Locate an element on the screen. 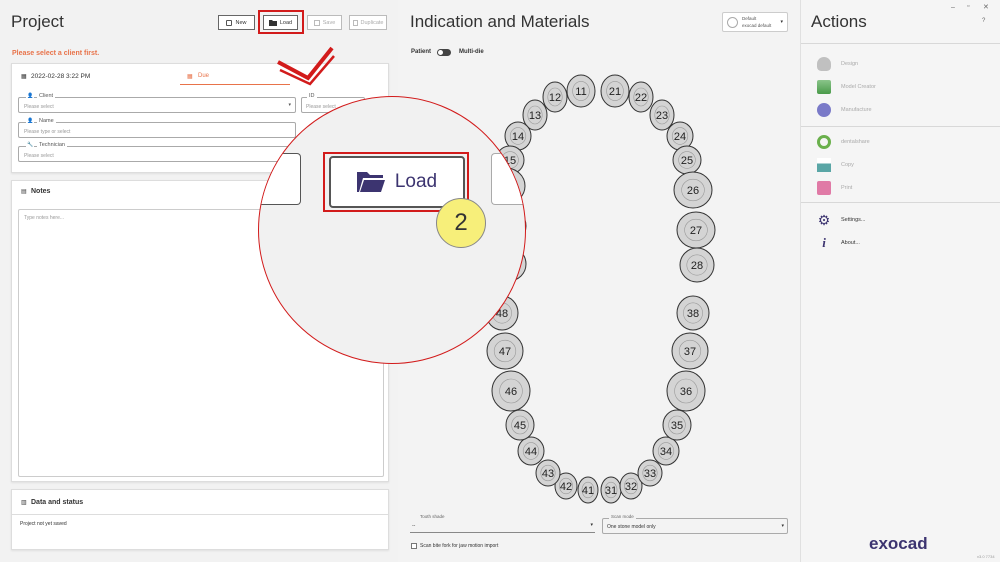 This screenshot has height=562, width=1000. action-design: Design is located at coordinates (837, 64).